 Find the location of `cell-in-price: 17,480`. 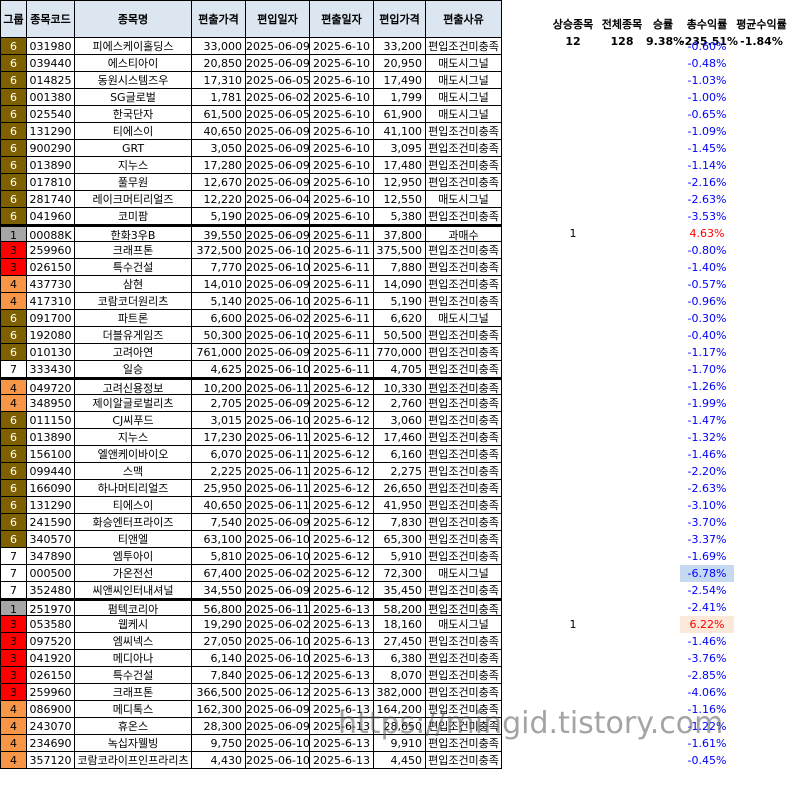

cell-in-price: 17,480 is located at coordinates (400, 165).